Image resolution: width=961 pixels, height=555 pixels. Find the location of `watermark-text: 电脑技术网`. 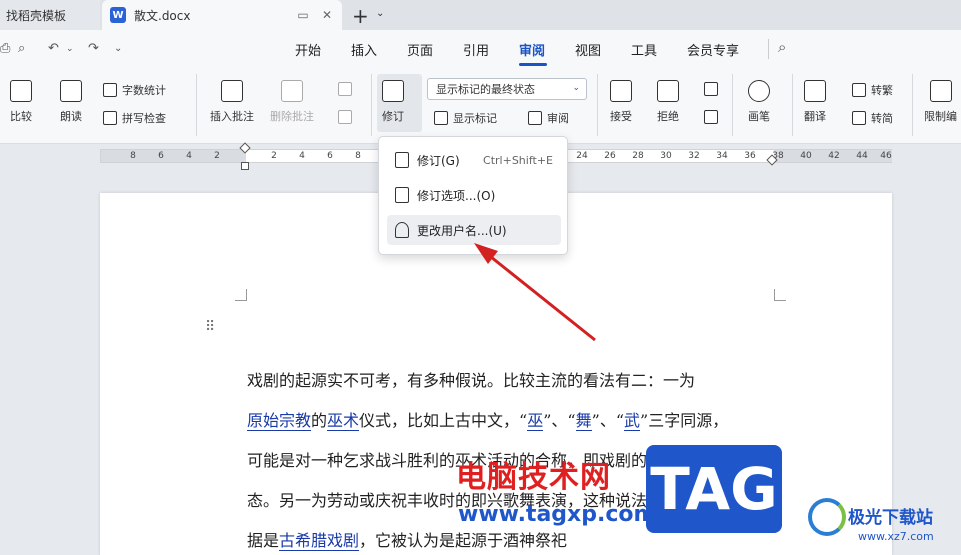

watermark-text: 电脑技术网 is located at coordinates (533, 477).